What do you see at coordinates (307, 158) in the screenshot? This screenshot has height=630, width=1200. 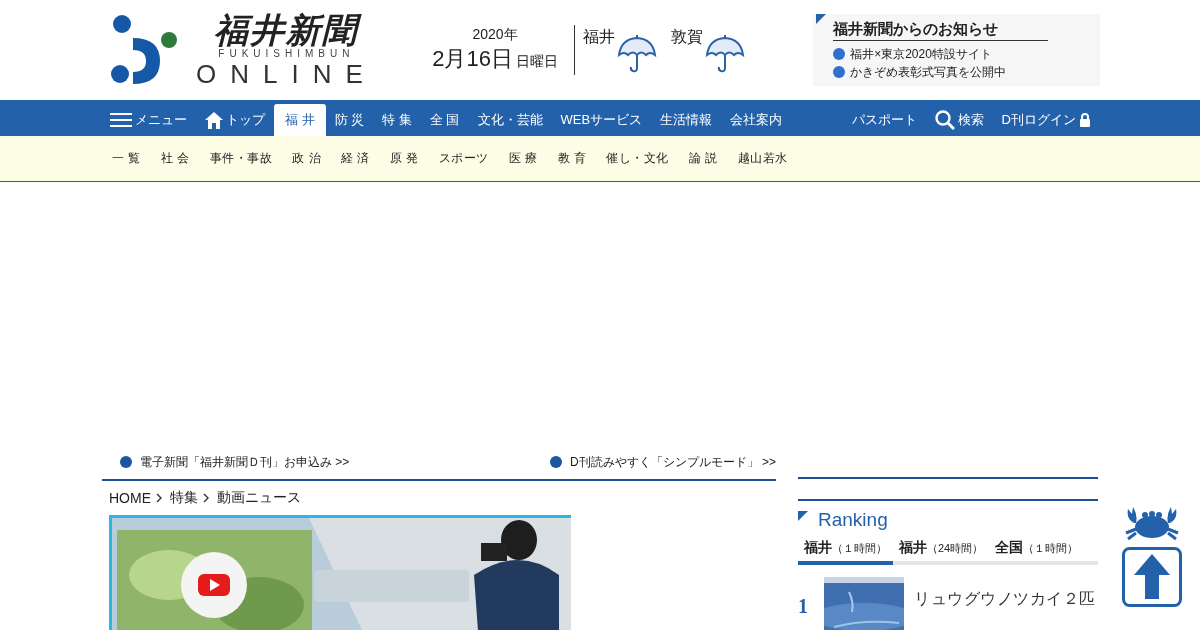 I see `category-link: 政 治` at bounding box center [307, 158].